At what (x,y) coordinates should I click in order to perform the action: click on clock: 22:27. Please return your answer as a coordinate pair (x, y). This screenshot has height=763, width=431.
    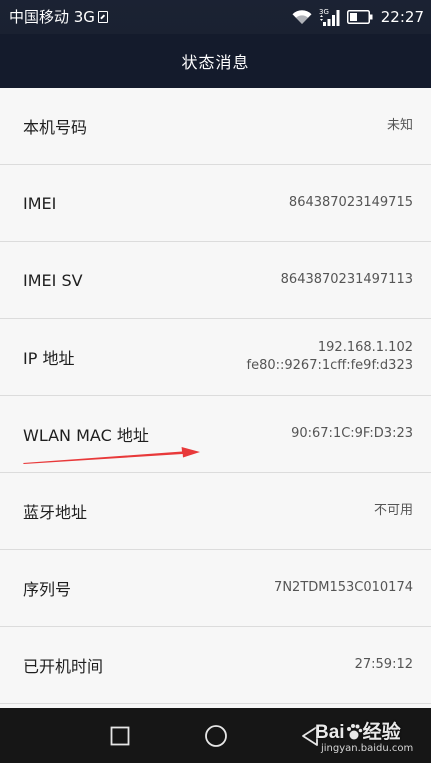
    Looking at the image, I should click on (402, 17).